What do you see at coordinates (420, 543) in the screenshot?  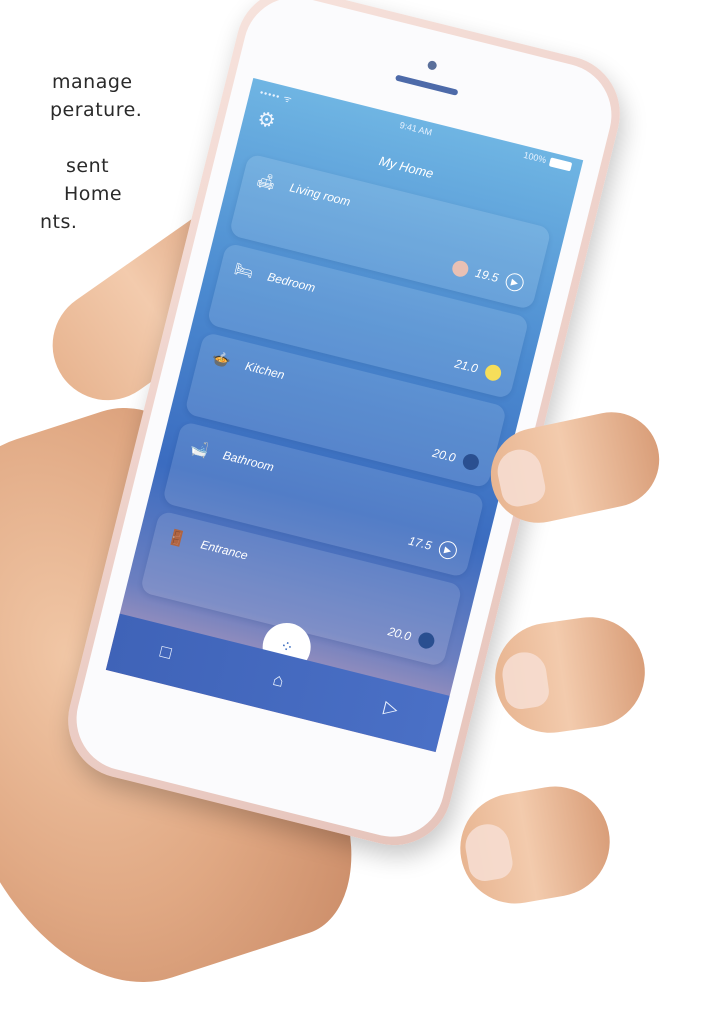 I see `room-temperature: 17.5` at bounding box center [420, 543].